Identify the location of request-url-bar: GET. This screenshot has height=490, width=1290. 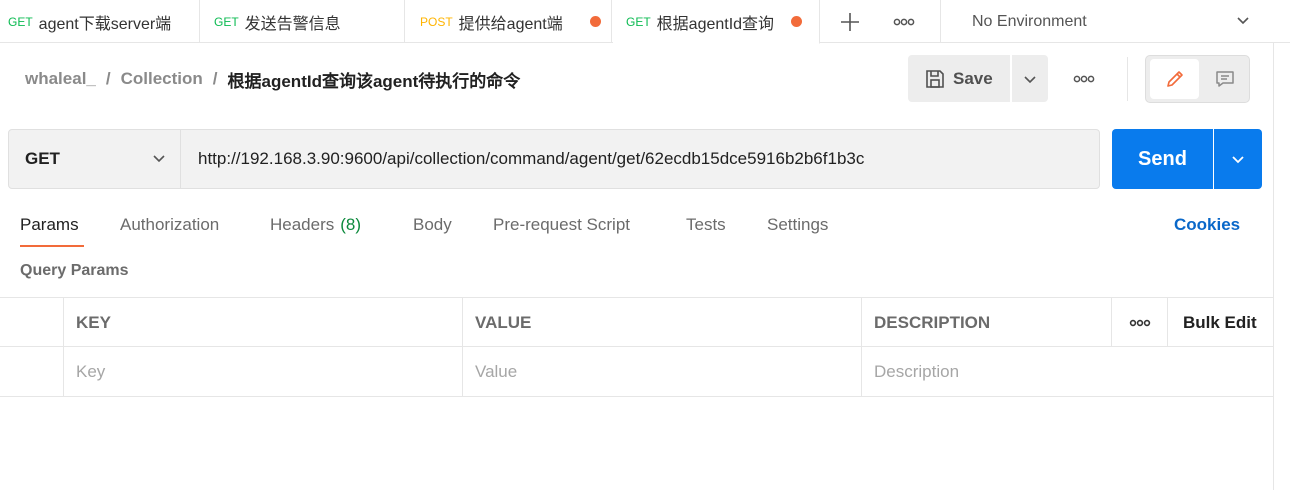
(554, 159).